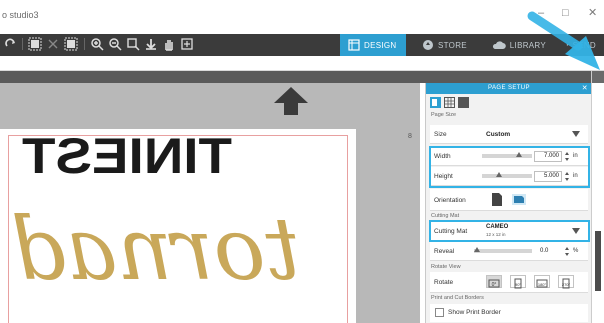  Describe the element at coordinates (503, 251) in the screenshot. I see `reveal-slider` at that location.